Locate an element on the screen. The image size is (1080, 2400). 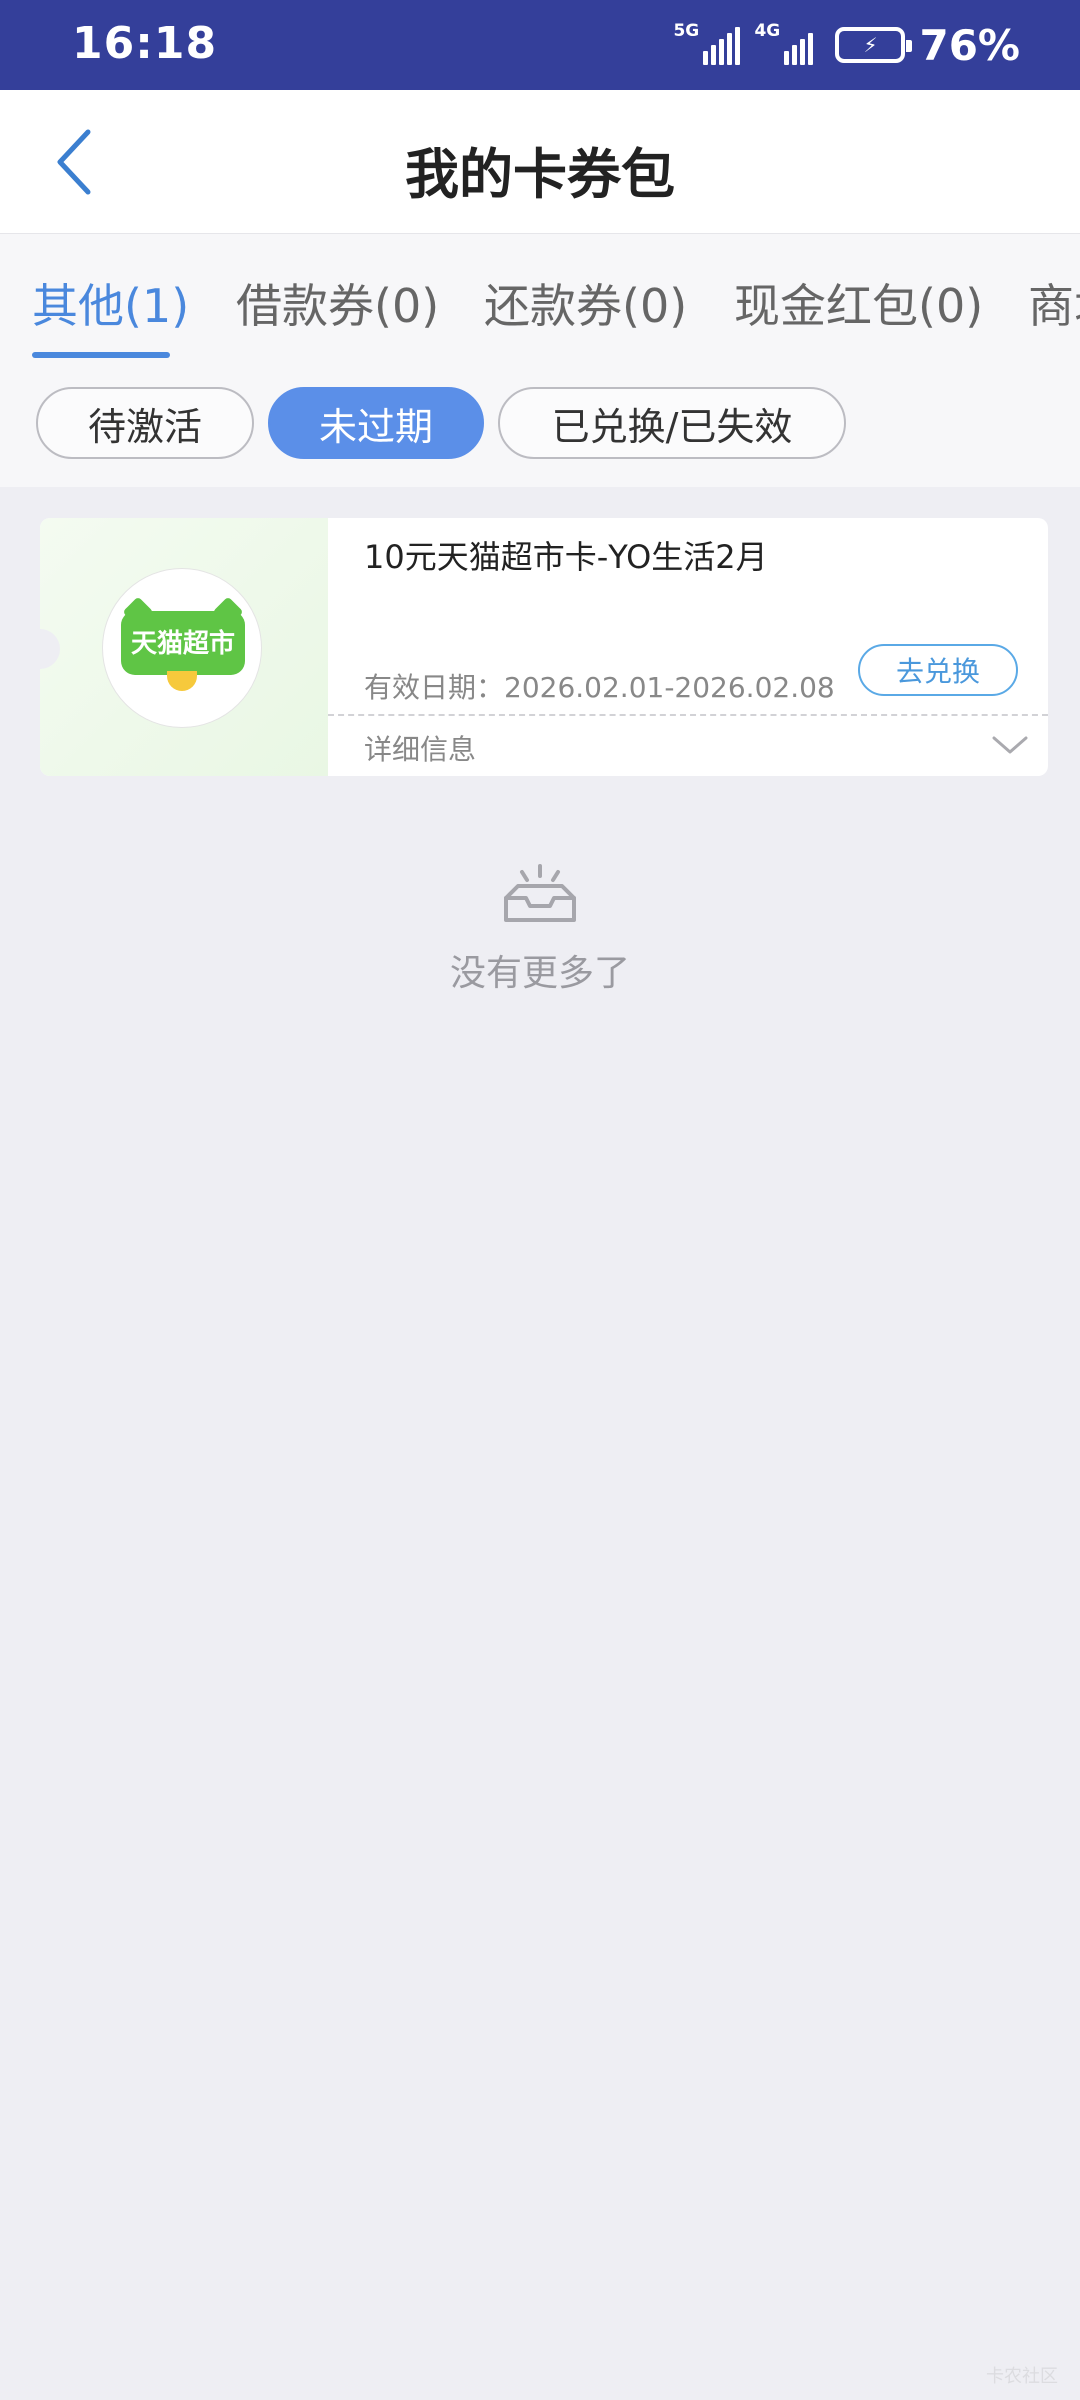
coupon-title: 10元天猫超市卡-YO生活2月 is located at coordinates (566, 557).